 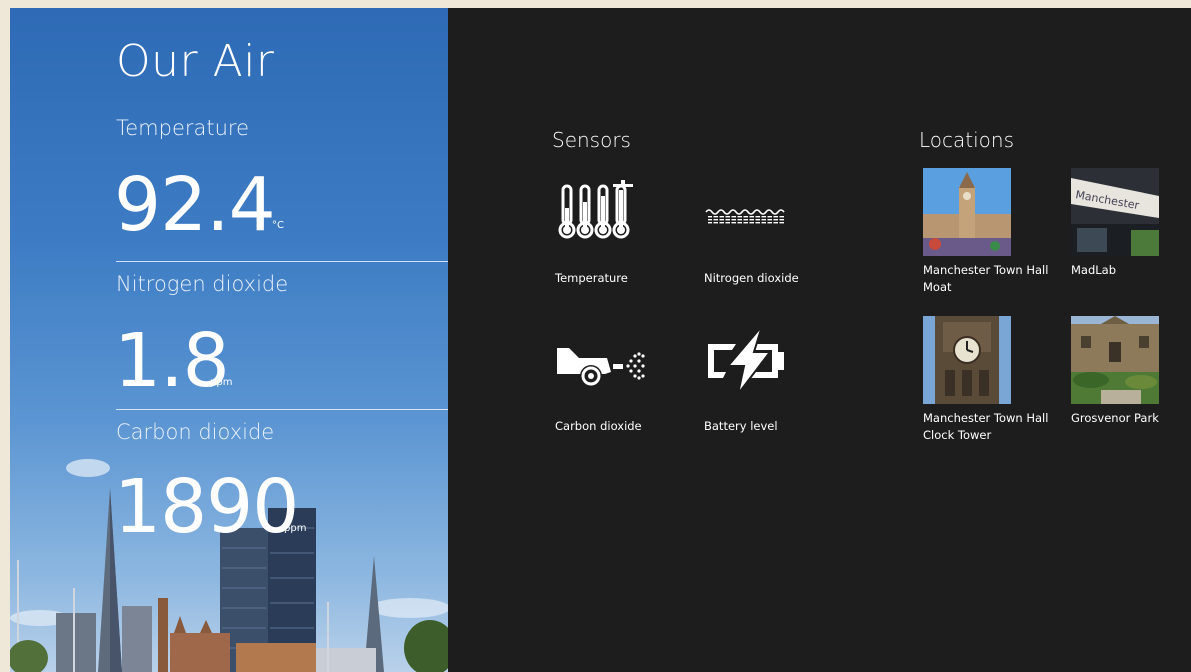 What do you see at coordinates (183, 128) in the screenshot?
I see `temperature-label: Temperature` at bounding box center [183, 128].